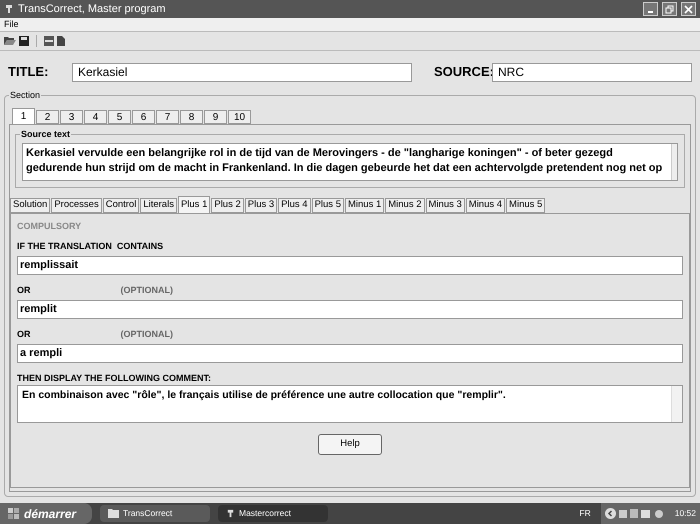  What do you see at coordinates (445, 205) in the screenshot?
I see `tab: Minus 3` at bounding box center [445, 205].